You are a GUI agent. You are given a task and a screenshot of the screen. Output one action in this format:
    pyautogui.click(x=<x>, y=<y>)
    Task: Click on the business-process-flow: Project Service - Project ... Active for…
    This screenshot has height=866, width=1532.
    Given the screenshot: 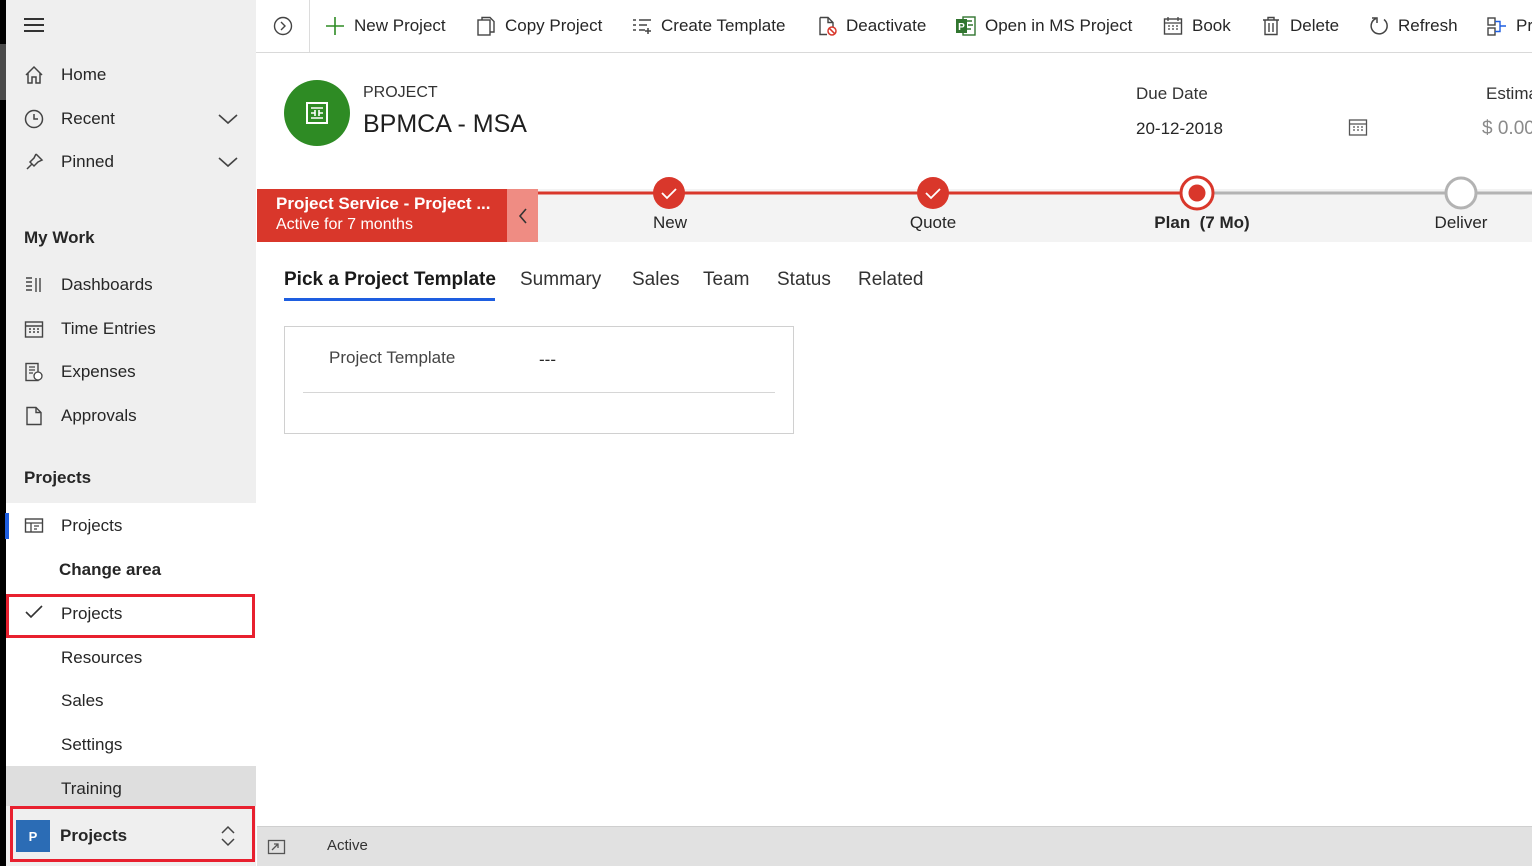 What is the action you would take?
    pyautogui.click(x=894, y=208)
    